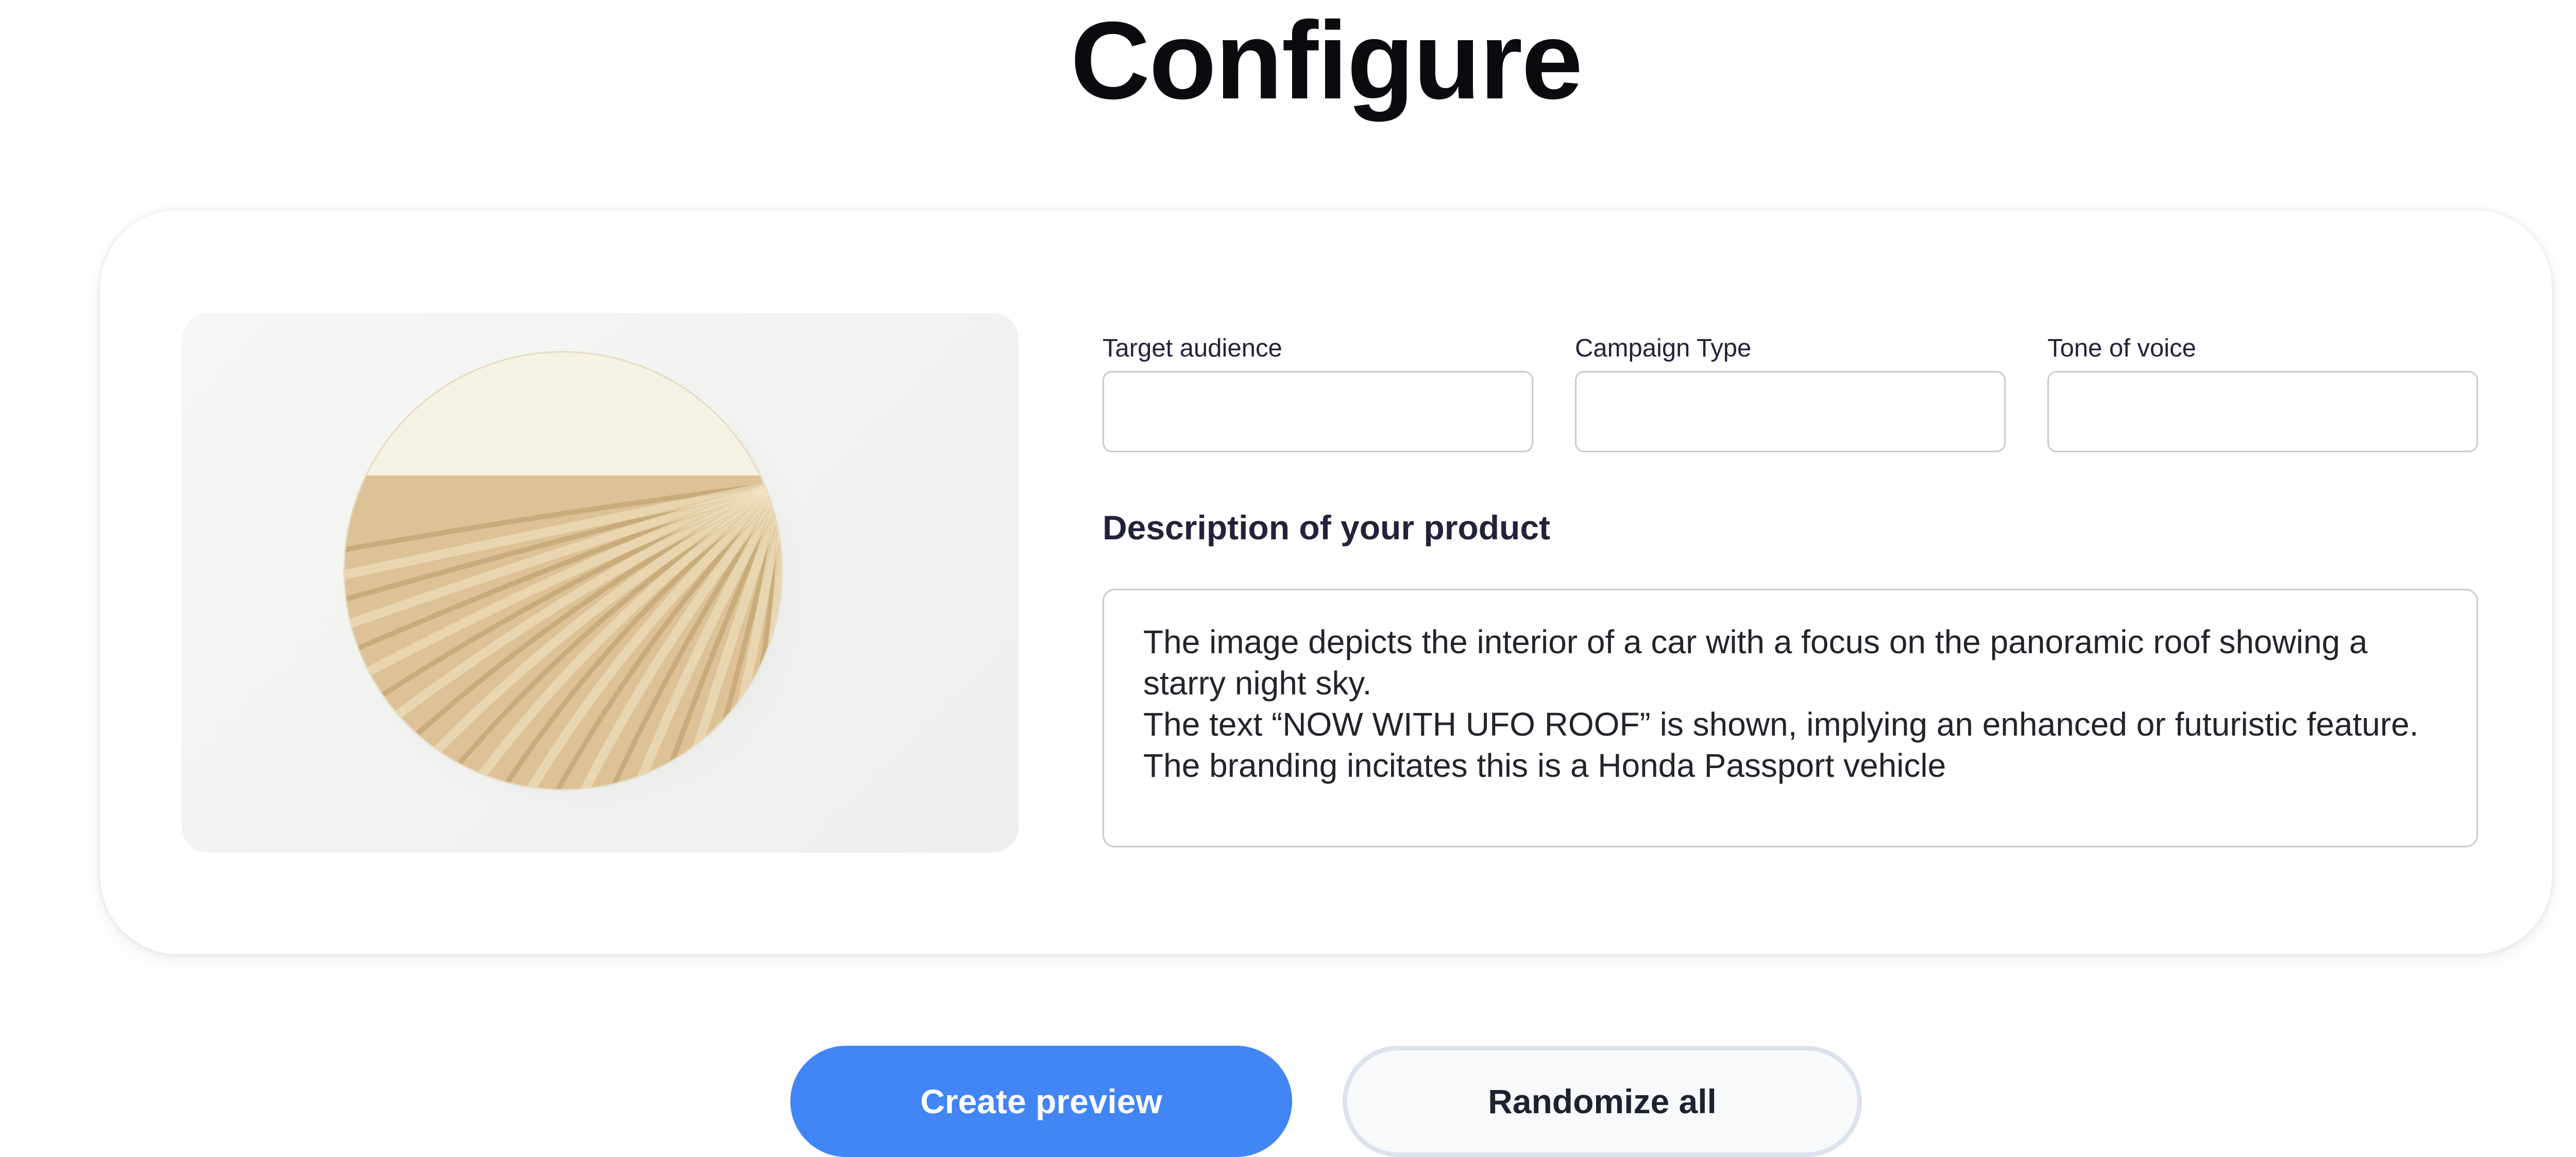  I want to click on page-title: Configure, so click(1326, 61).